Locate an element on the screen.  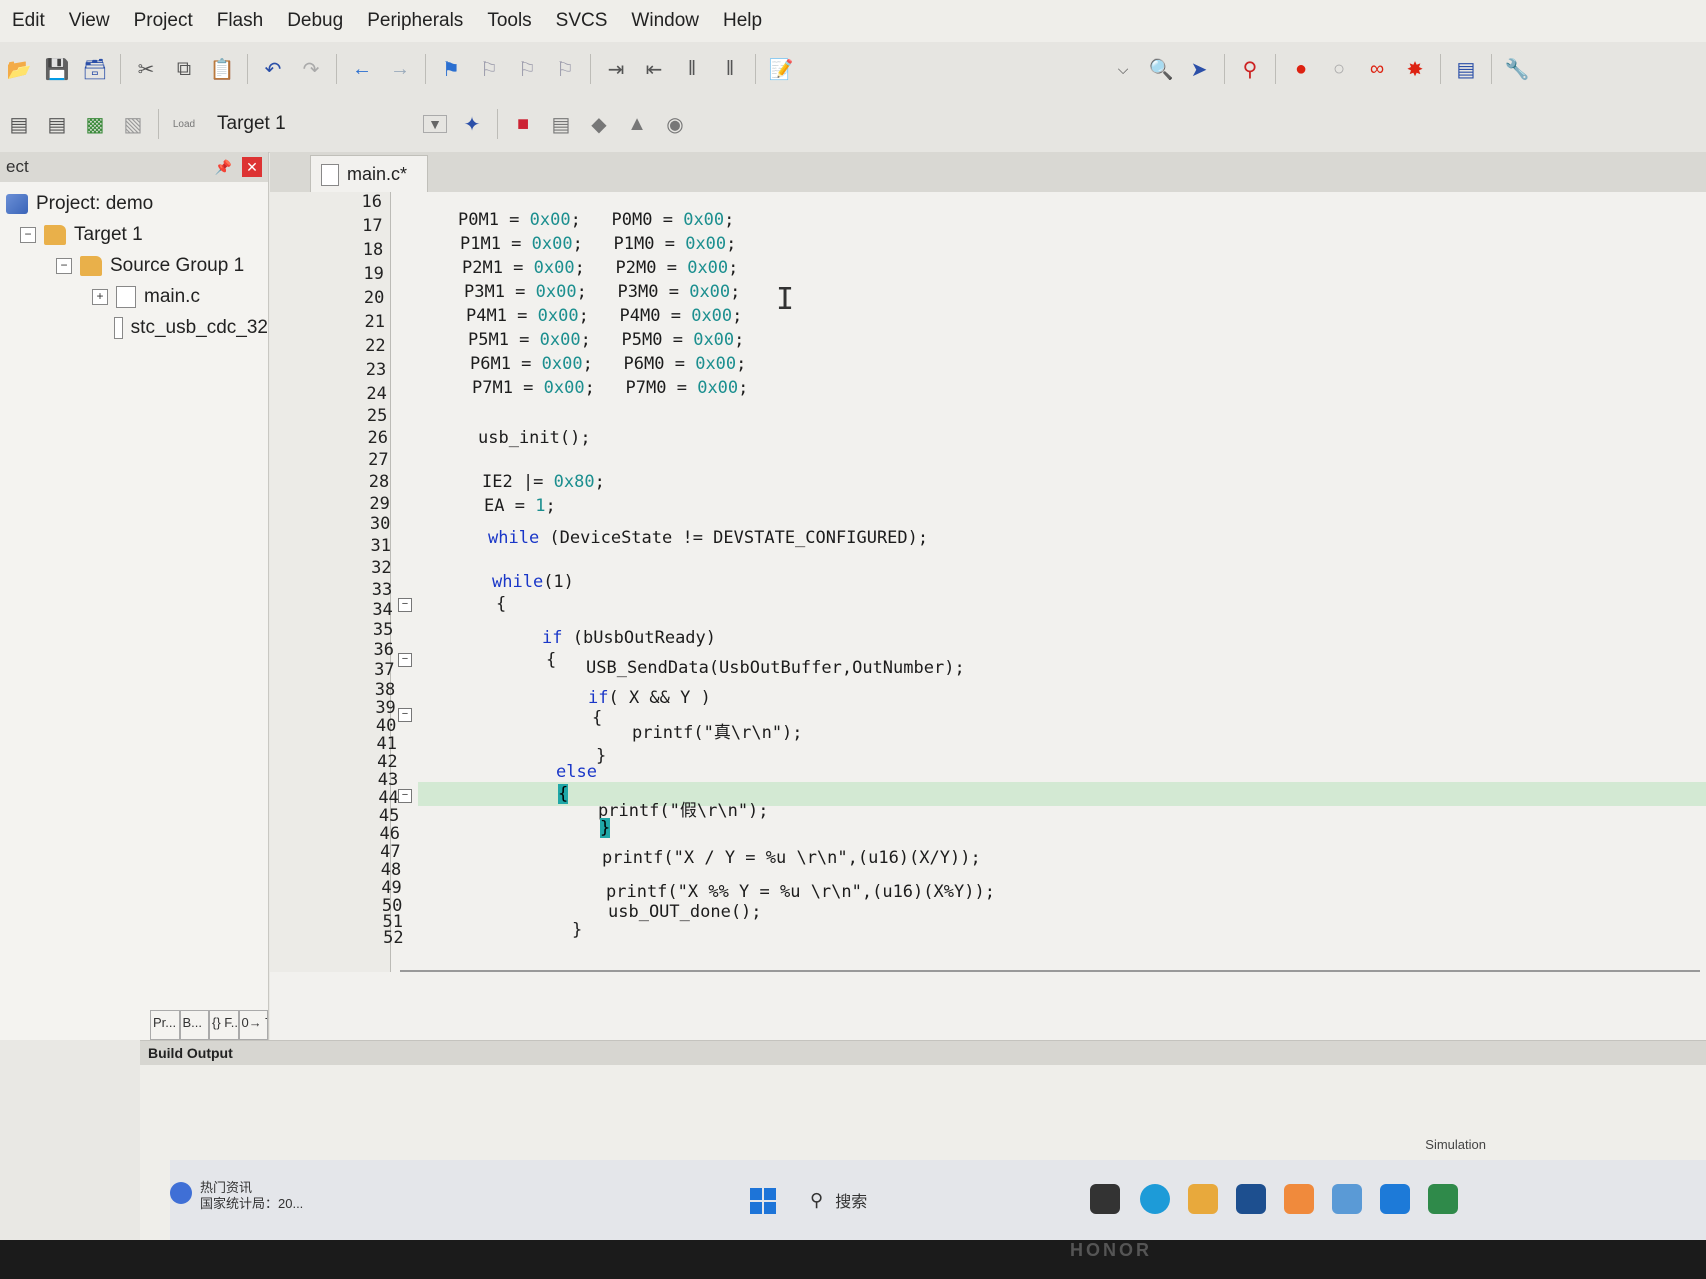
code-line-17: P0M1 = 0x00; P0M0 = 0x00; is located at coordinates (596, 220).